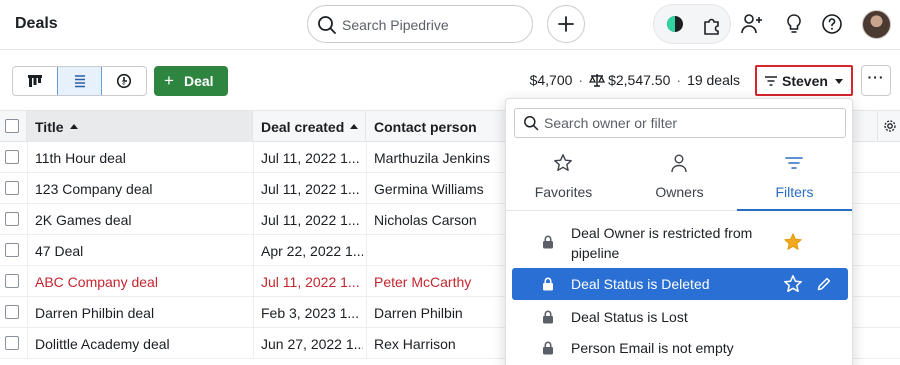 The image size is (900, 365). What do you see at coordinates (563, 178) in the screenshot?
I see `tab-favorites: Favorites` at bounding box center [563, 178].